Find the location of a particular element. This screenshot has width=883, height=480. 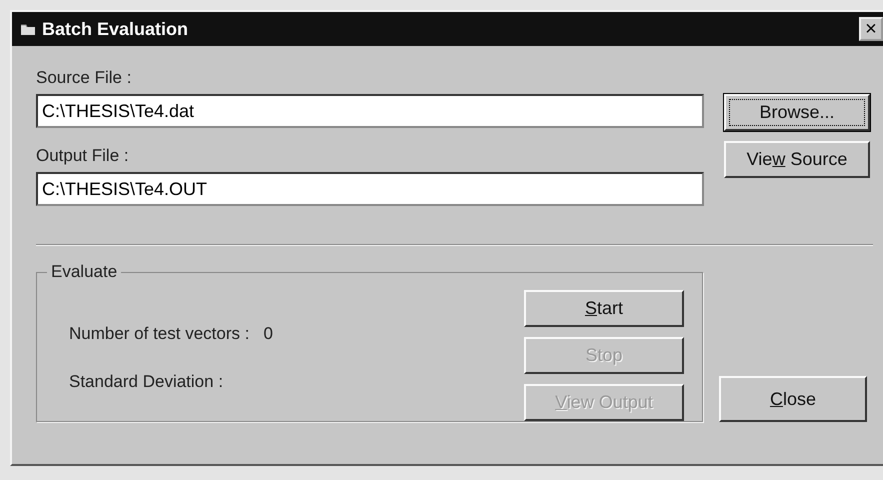

window-title: Batch Evaluation is located at coordinates (116, 29).